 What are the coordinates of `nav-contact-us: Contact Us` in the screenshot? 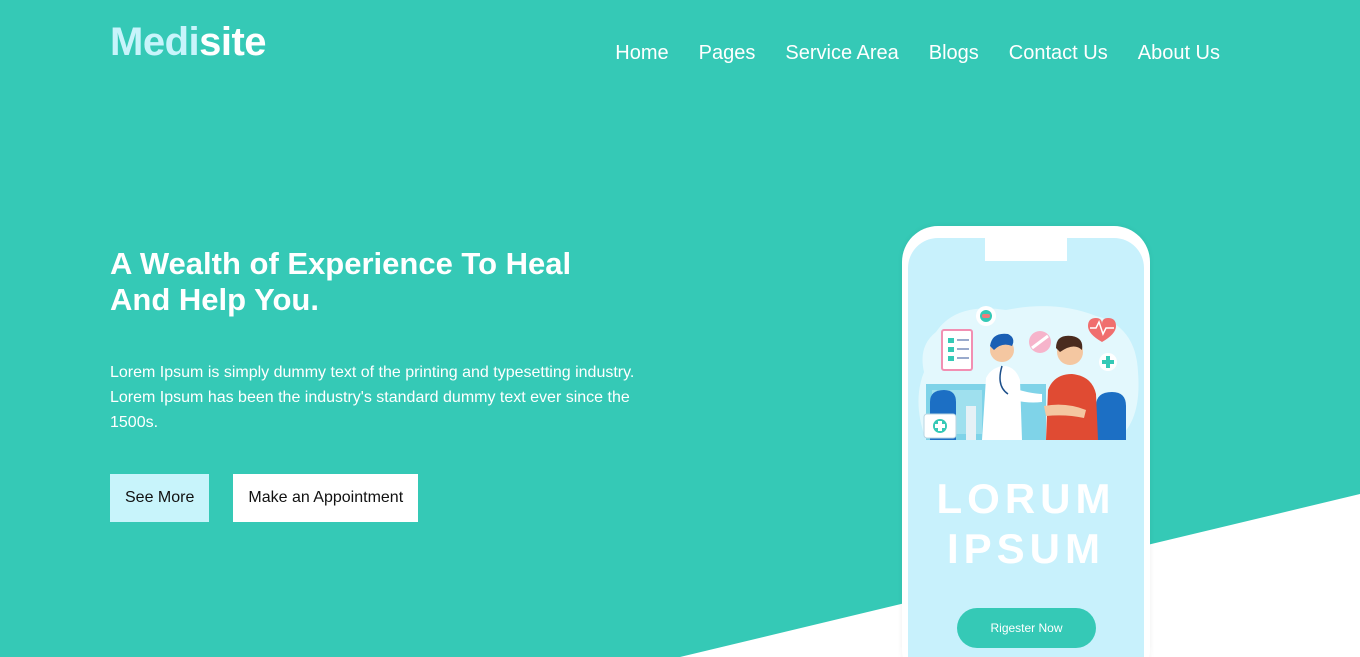 It's located at (1058, 53).